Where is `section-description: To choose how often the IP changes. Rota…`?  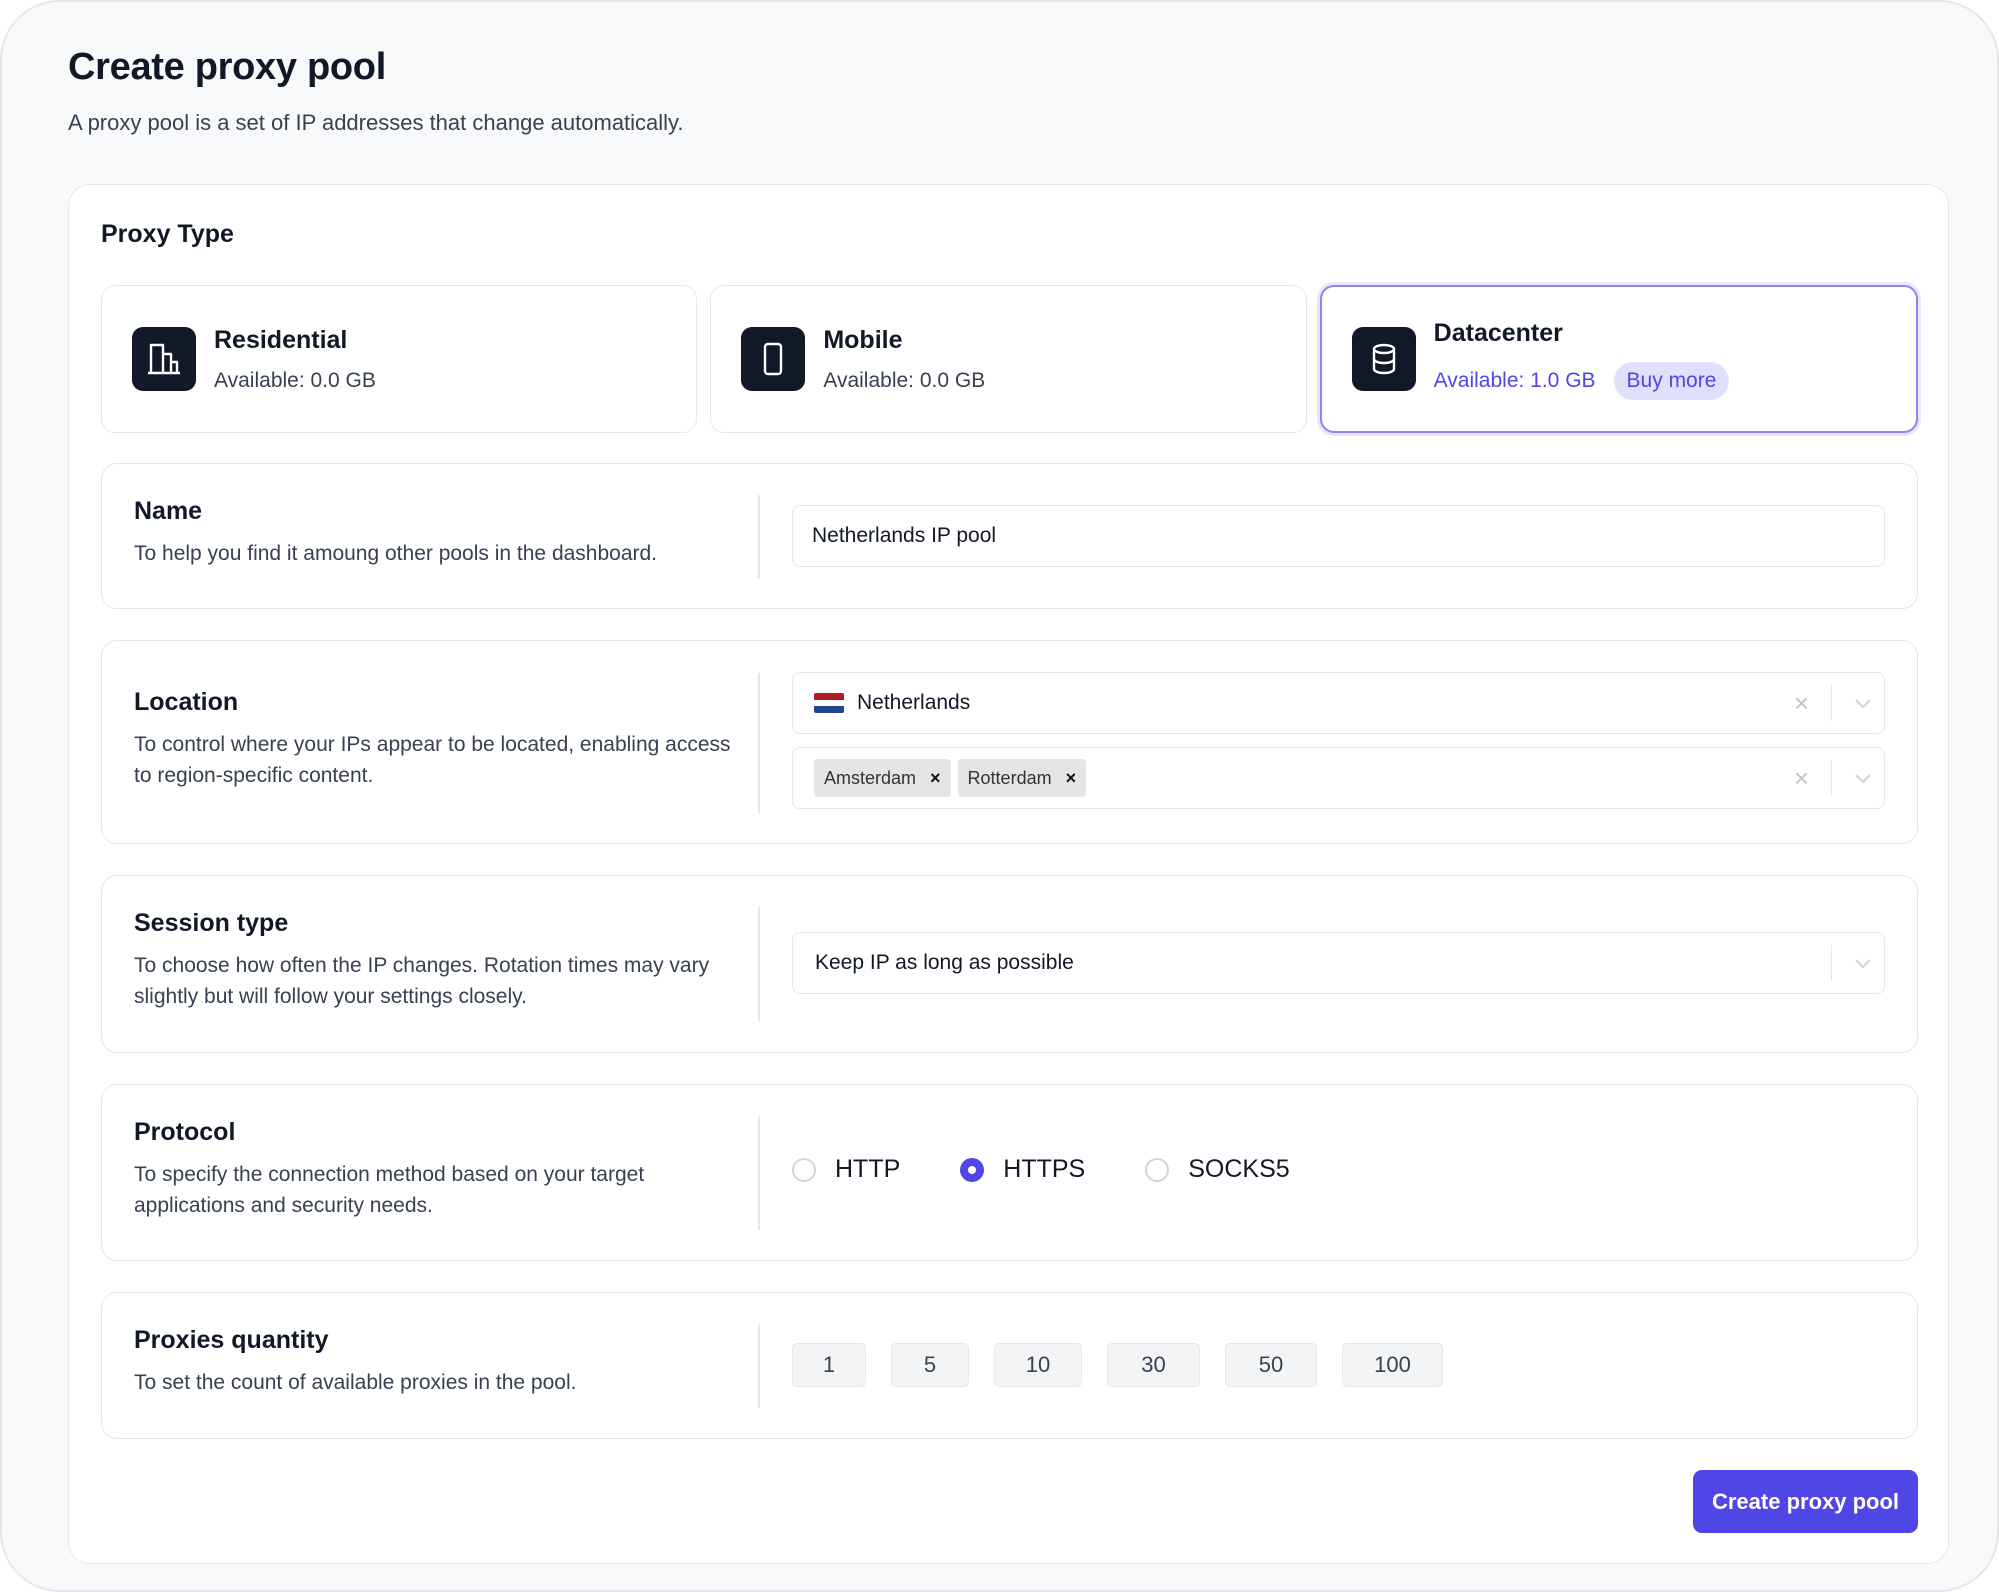 section-description: To choose how often the IP changes. Rota… is located at coordinates (422, 981).